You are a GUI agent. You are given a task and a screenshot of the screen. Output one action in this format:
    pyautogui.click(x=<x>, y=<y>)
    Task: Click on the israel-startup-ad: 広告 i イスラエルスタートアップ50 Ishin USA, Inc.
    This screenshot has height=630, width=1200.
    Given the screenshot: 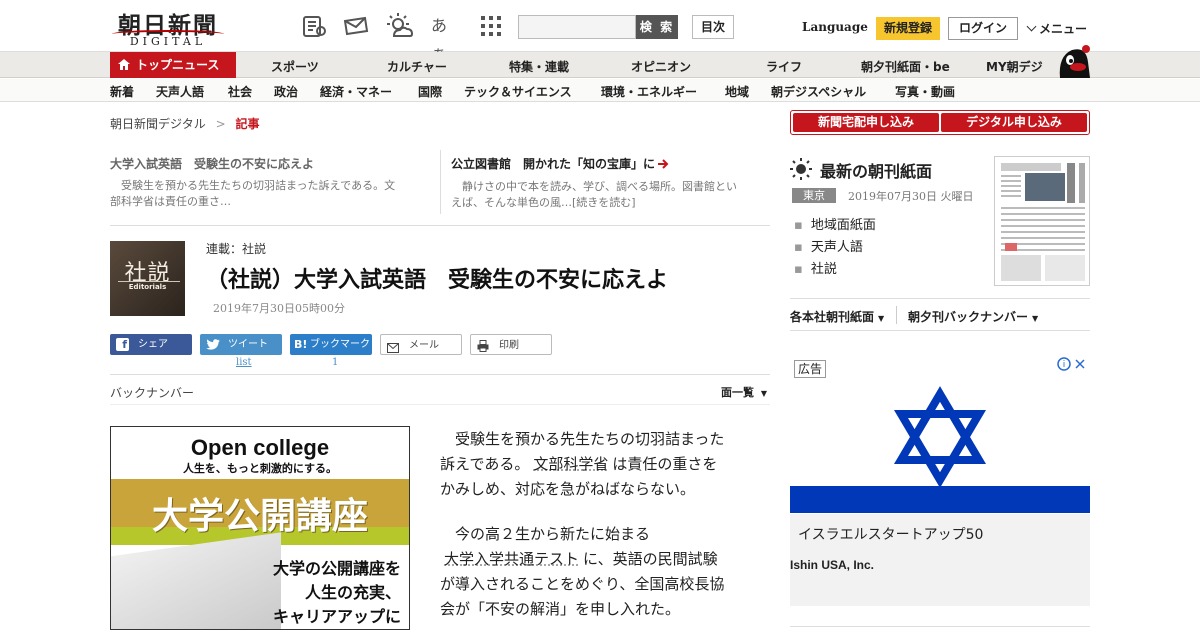 What is the action you would take?
    pyautogui.click(x=940, y=481)
    